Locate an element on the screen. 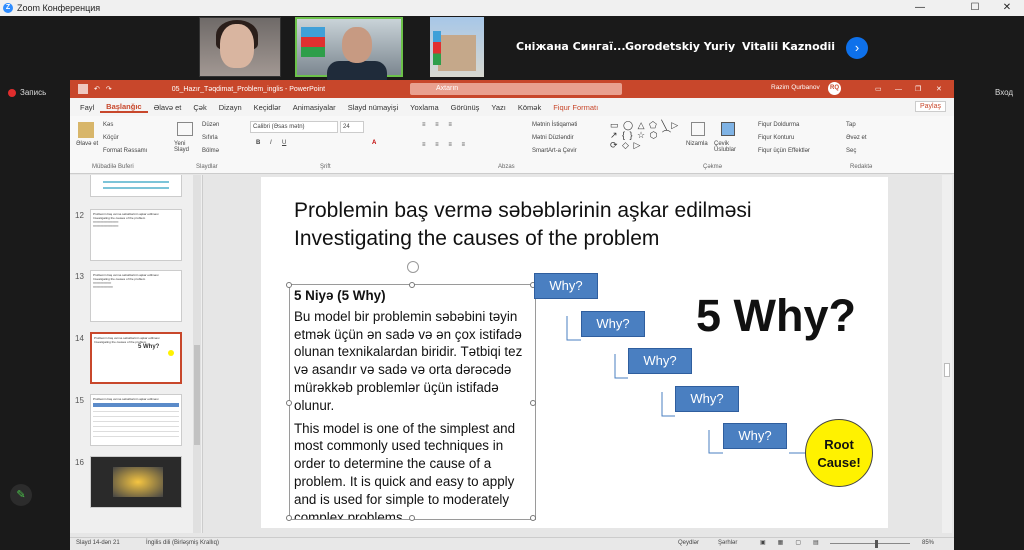 This screenshot has width=1024, height=550. participant-name: Gorodetskiy Yuriy is located at coordinates (680, 46).